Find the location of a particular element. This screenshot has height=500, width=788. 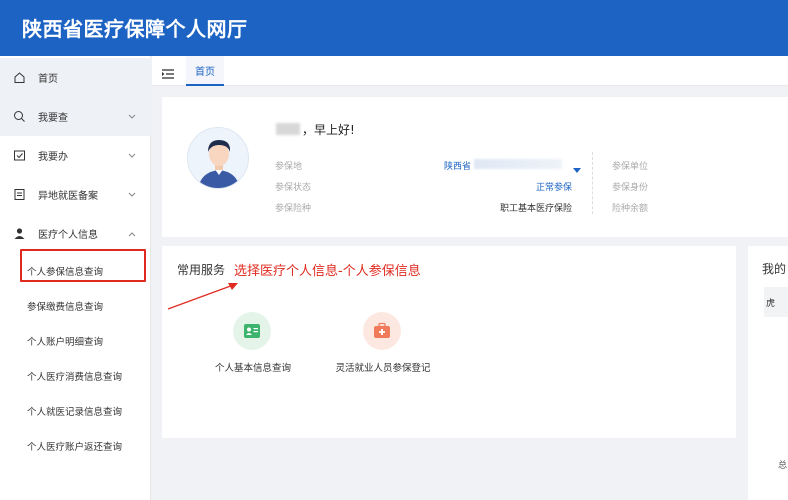

sidebar-item-offsite-filing: 异地就医备案 is located at coordinates (75, 194).